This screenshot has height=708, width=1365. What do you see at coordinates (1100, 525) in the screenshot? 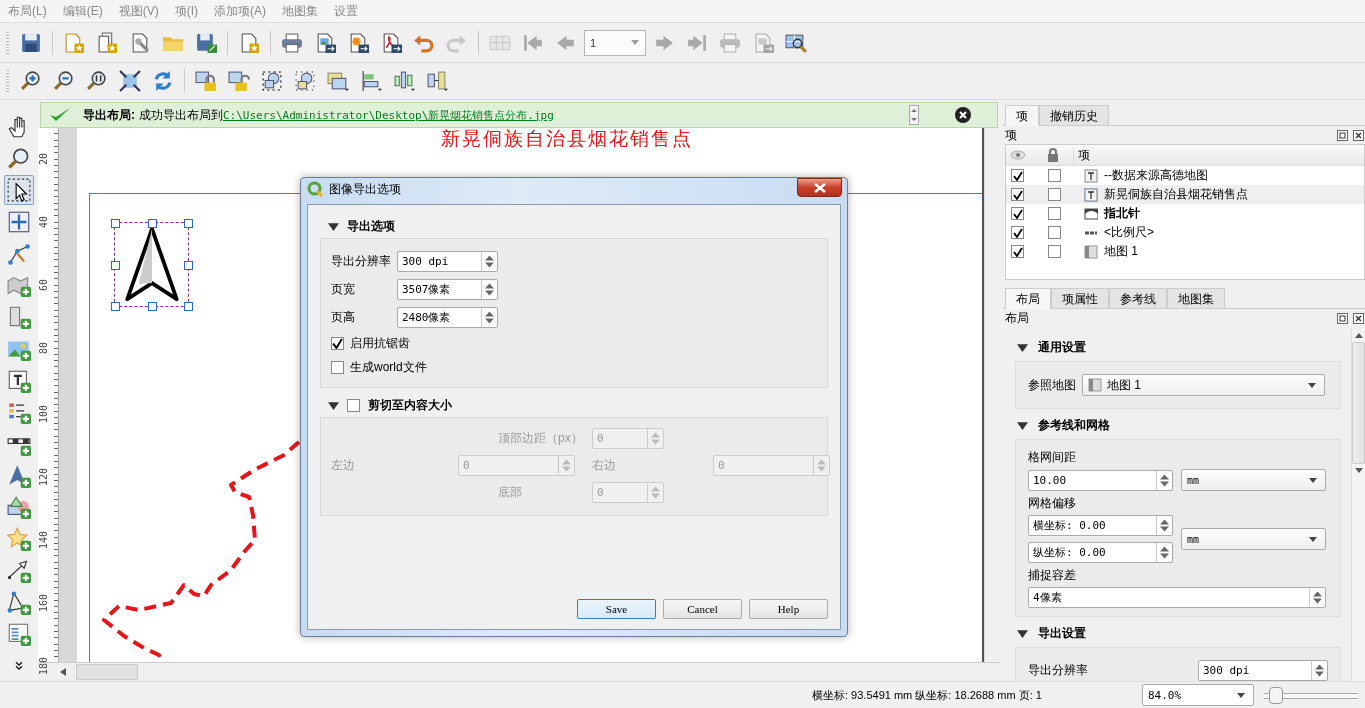
I see `spin-box: 横坐标: 0.00` at bounding box center [1100, 525].